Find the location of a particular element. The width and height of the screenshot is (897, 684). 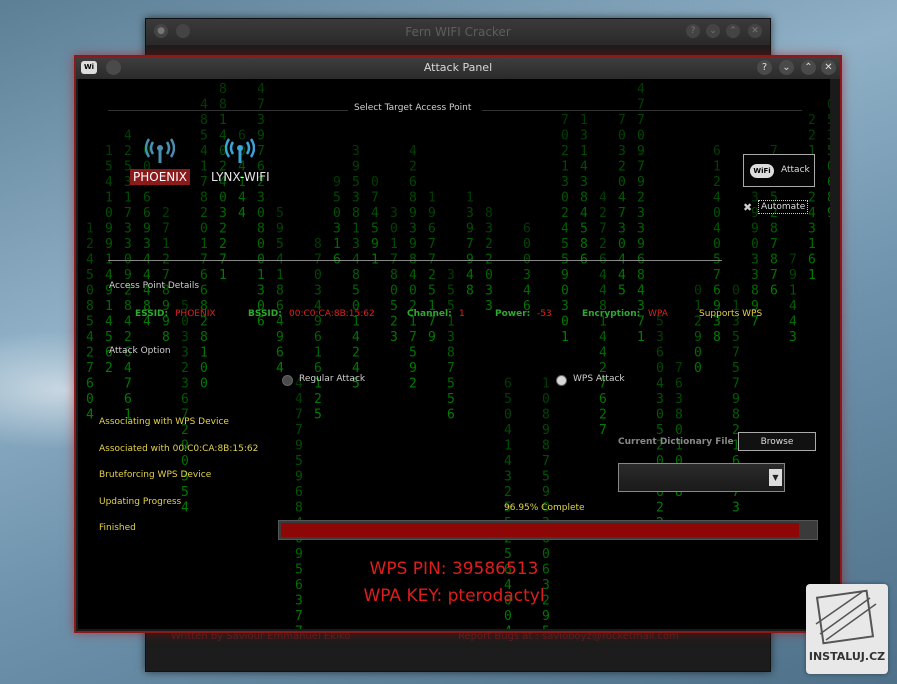

essid-label: ESSID: is located at coordinates (152, 314).